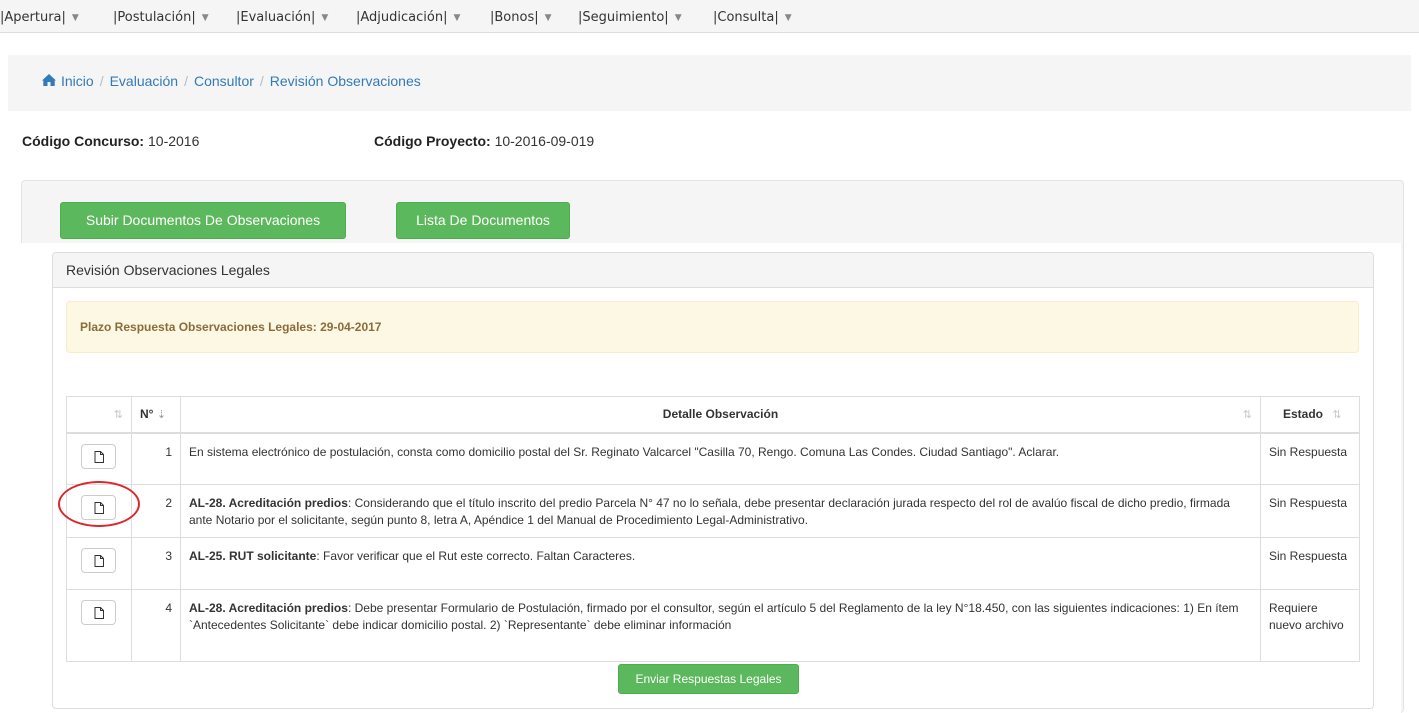  What do you see at coordinates (720, 415) in the screenshot?
I see `column-header-detalle: Detalle Observación ⇅` at bounding box center [720, 415].